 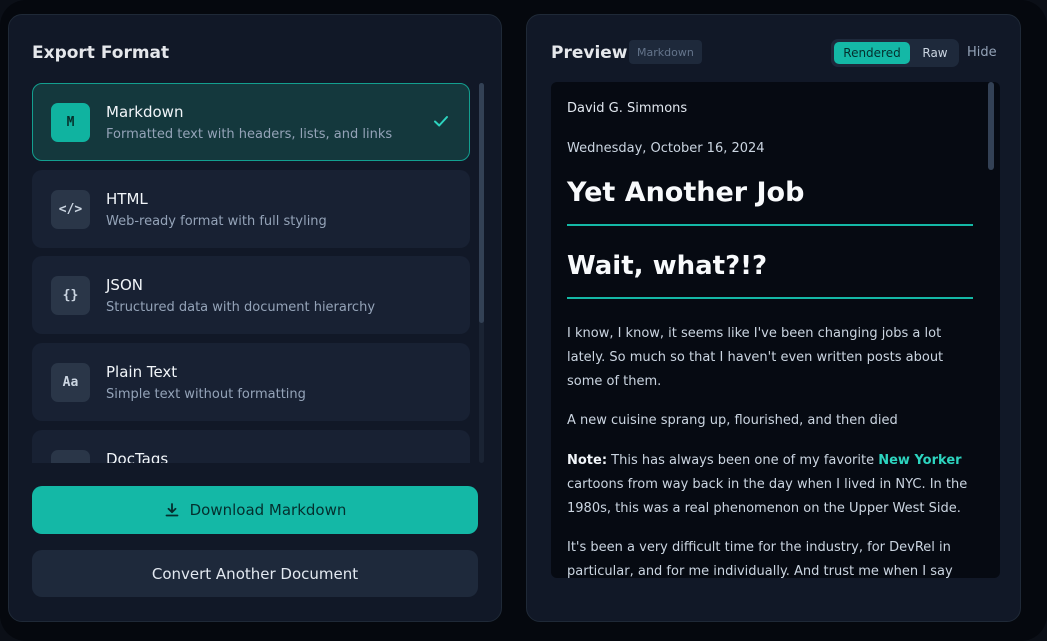 I want to click on rendered-toggle: Rendered, so click(x=872, y=53).